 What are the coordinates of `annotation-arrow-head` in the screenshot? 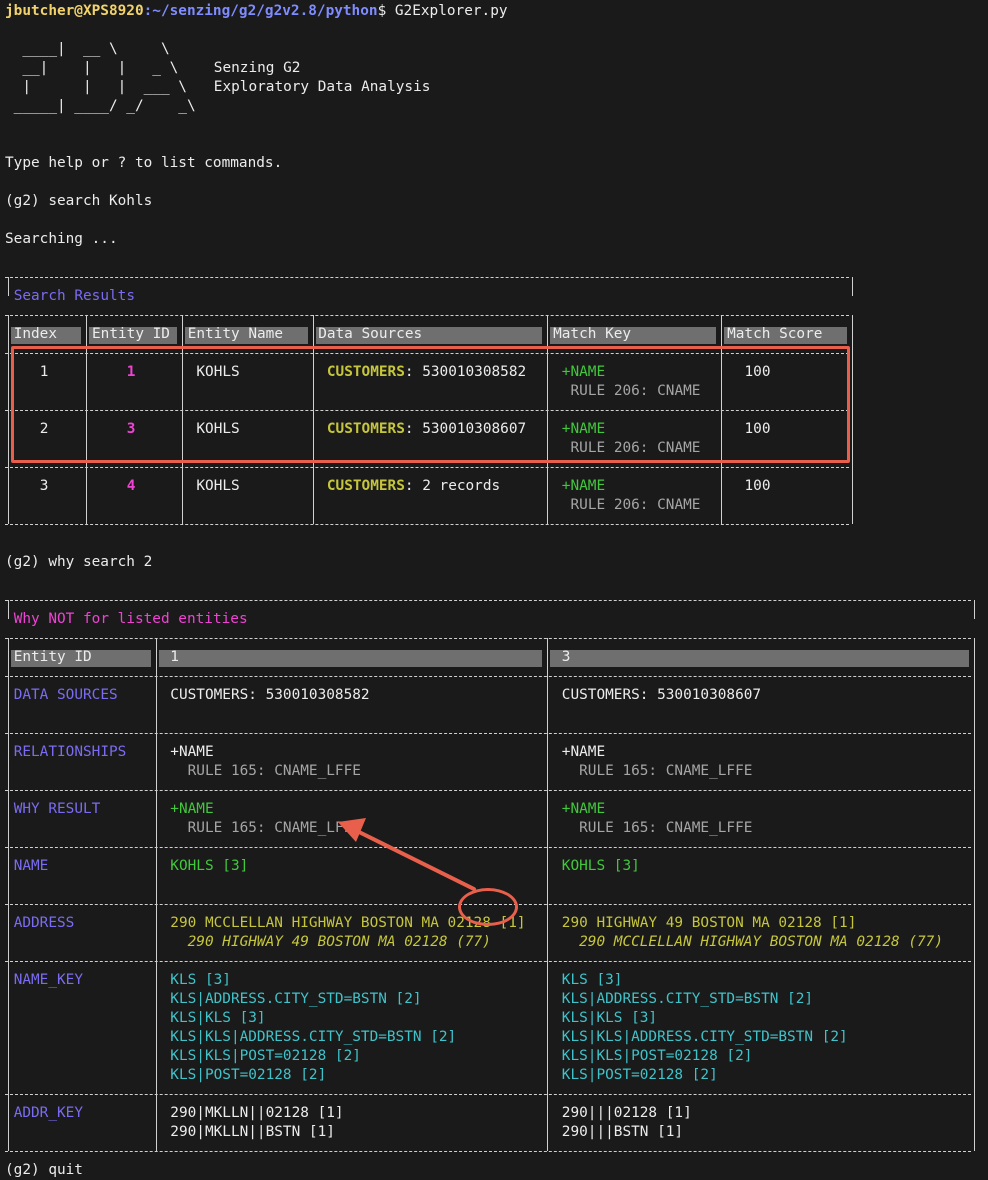 It's located at (352, 830).